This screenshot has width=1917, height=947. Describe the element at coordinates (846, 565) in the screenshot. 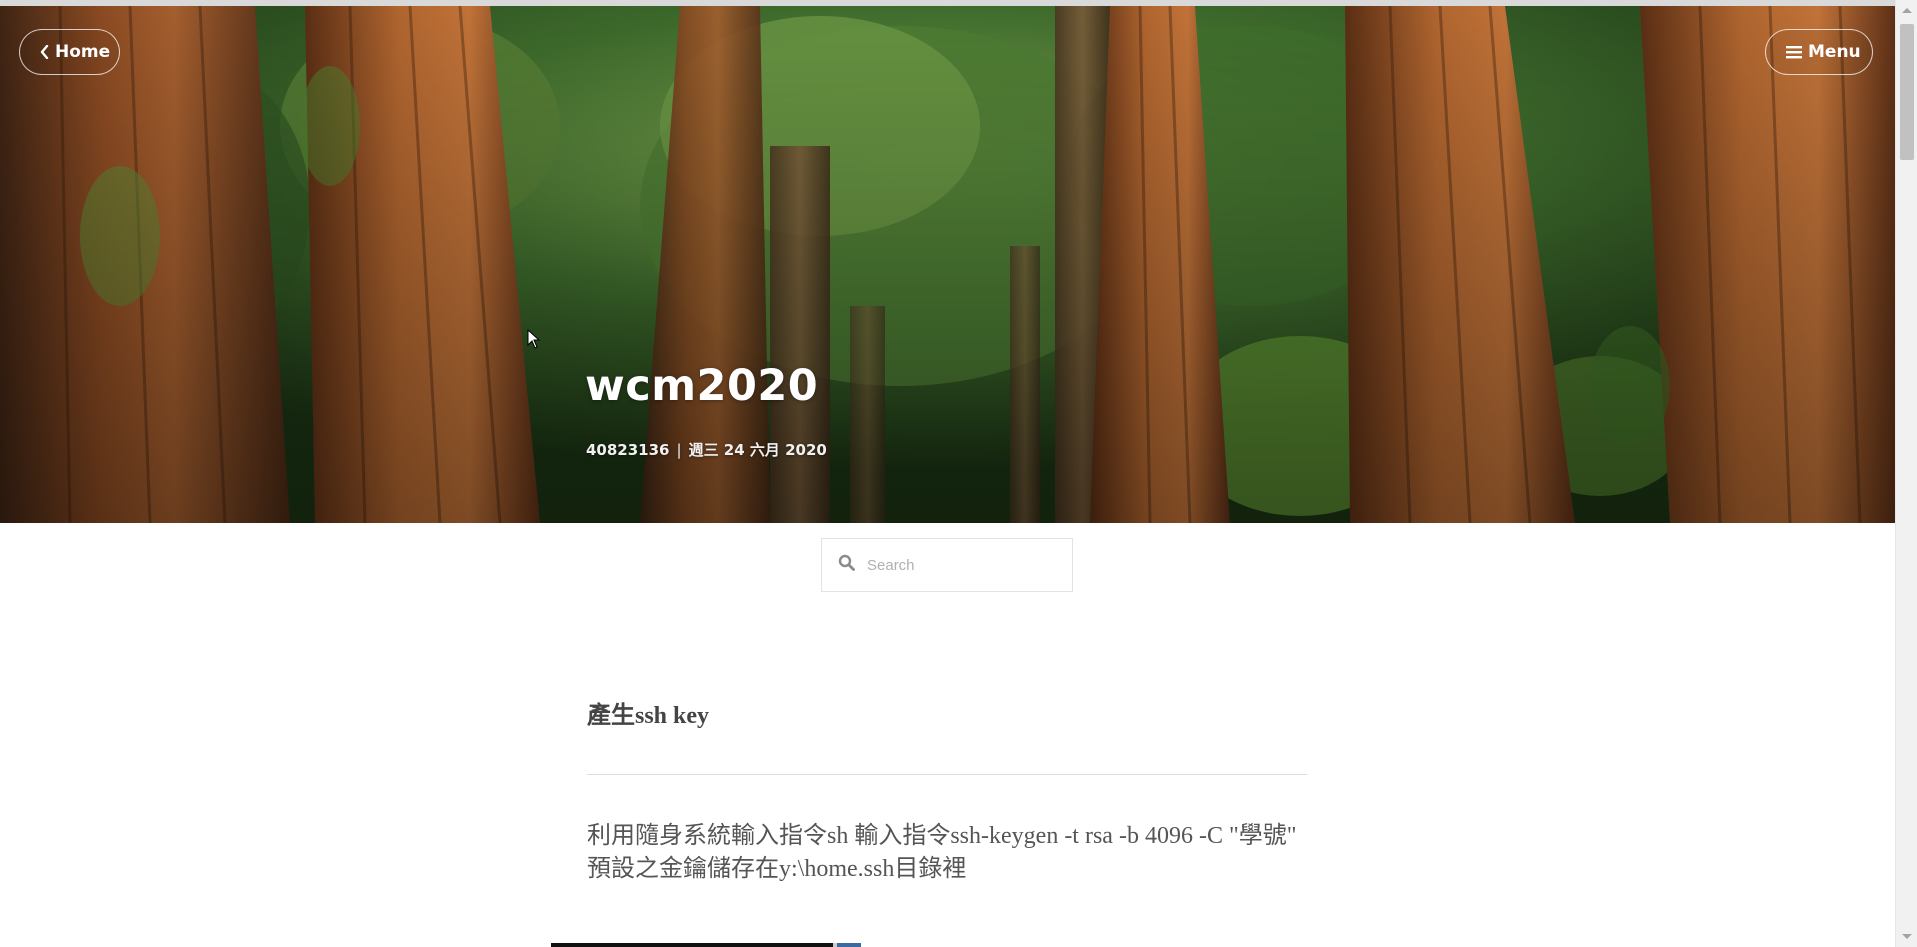

I see `search-icon` at that location.